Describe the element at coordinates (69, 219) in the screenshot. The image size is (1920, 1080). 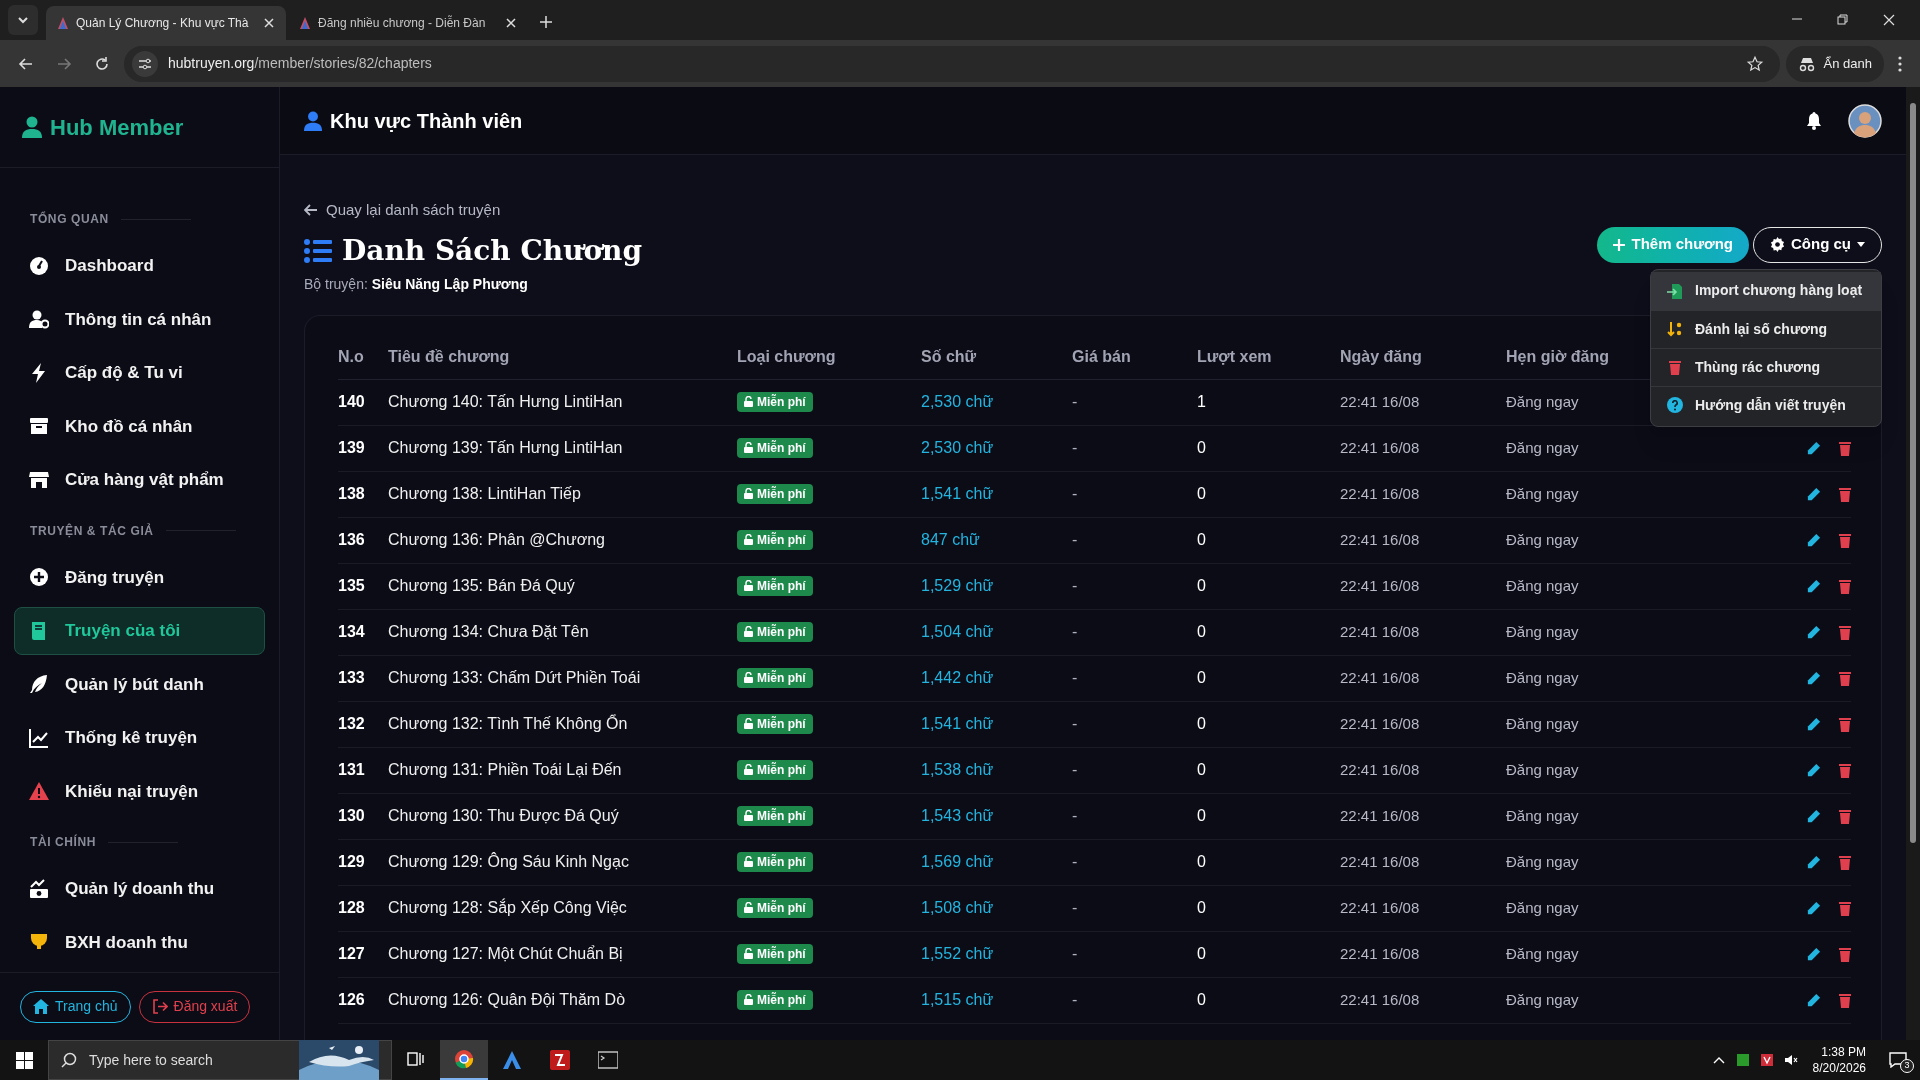
I see `section-heading: TỔNG QUAN` at that location.